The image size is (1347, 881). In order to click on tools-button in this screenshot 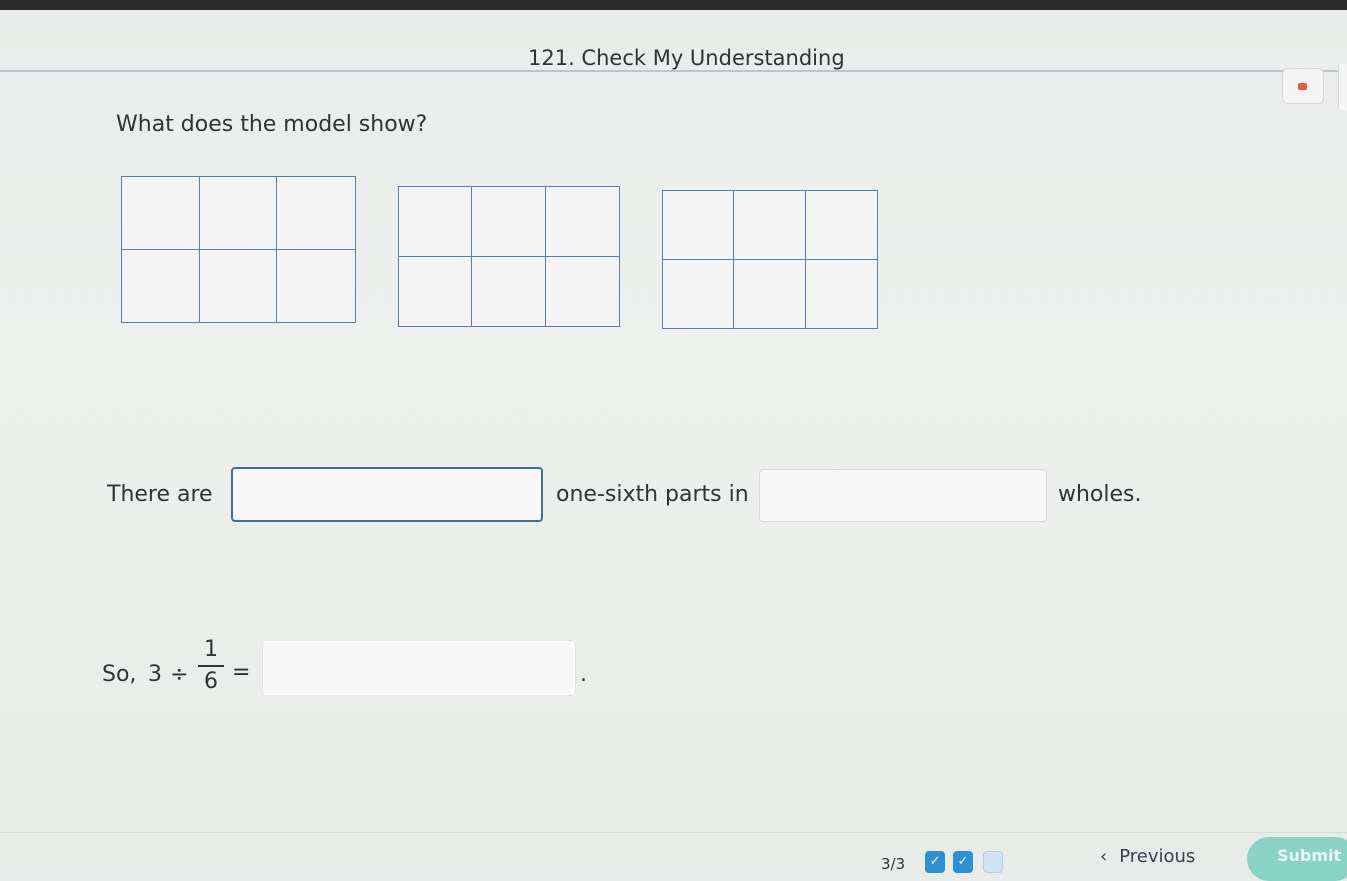, I will do `click(1303, 86)`.